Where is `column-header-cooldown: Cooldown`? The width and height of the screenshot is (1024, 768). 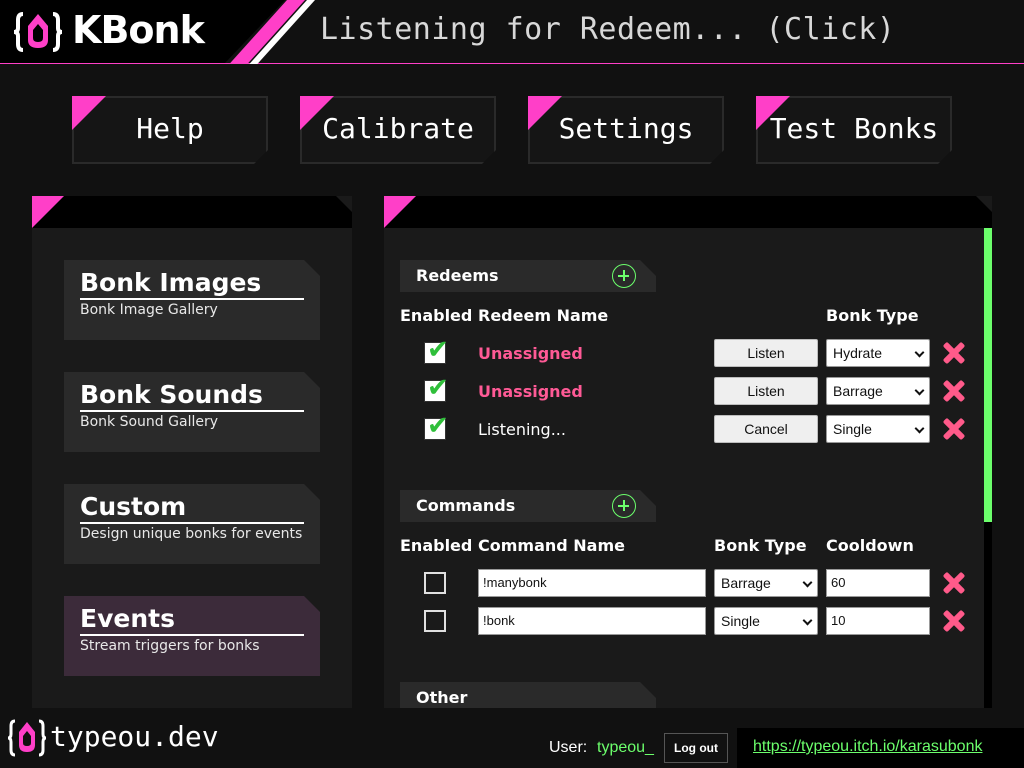 column-header-cooldown: Cooldown is located at coordinates (870, 545).